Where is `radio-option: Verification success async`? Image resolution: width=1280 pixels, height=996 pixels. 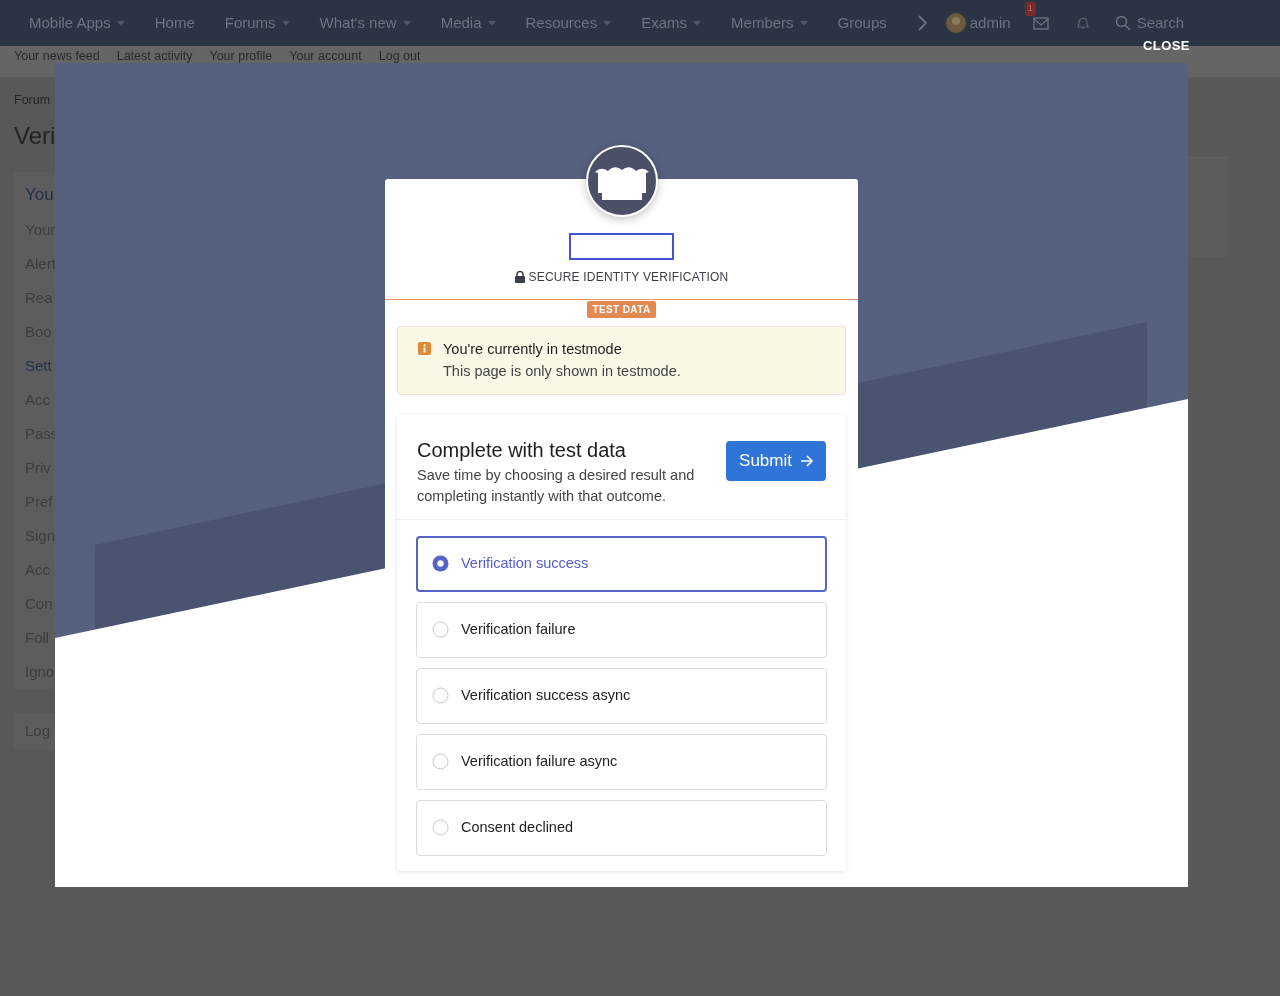 radio-option: Verification success async is located at coordinates (621, 695).